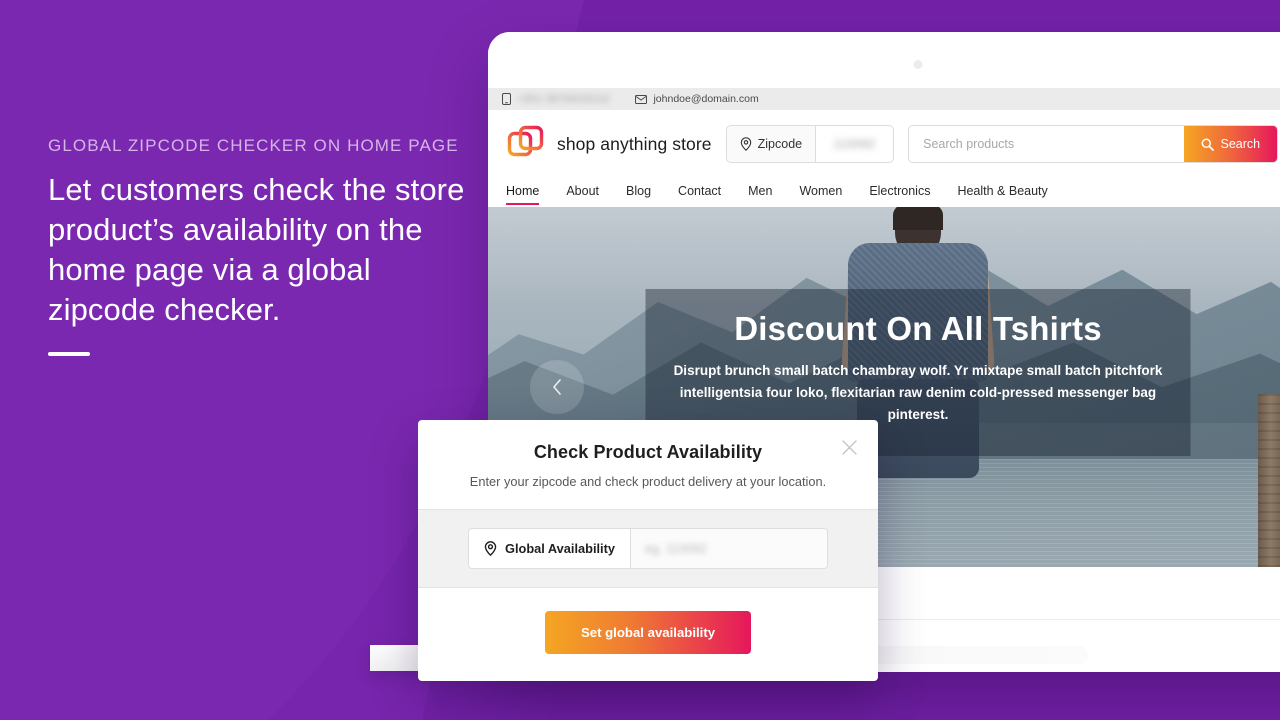 Image resolution: width=1280 pixels, height=720 pixels. I want to click on set-global-availability-button: Set global availability, so click(648, 632).